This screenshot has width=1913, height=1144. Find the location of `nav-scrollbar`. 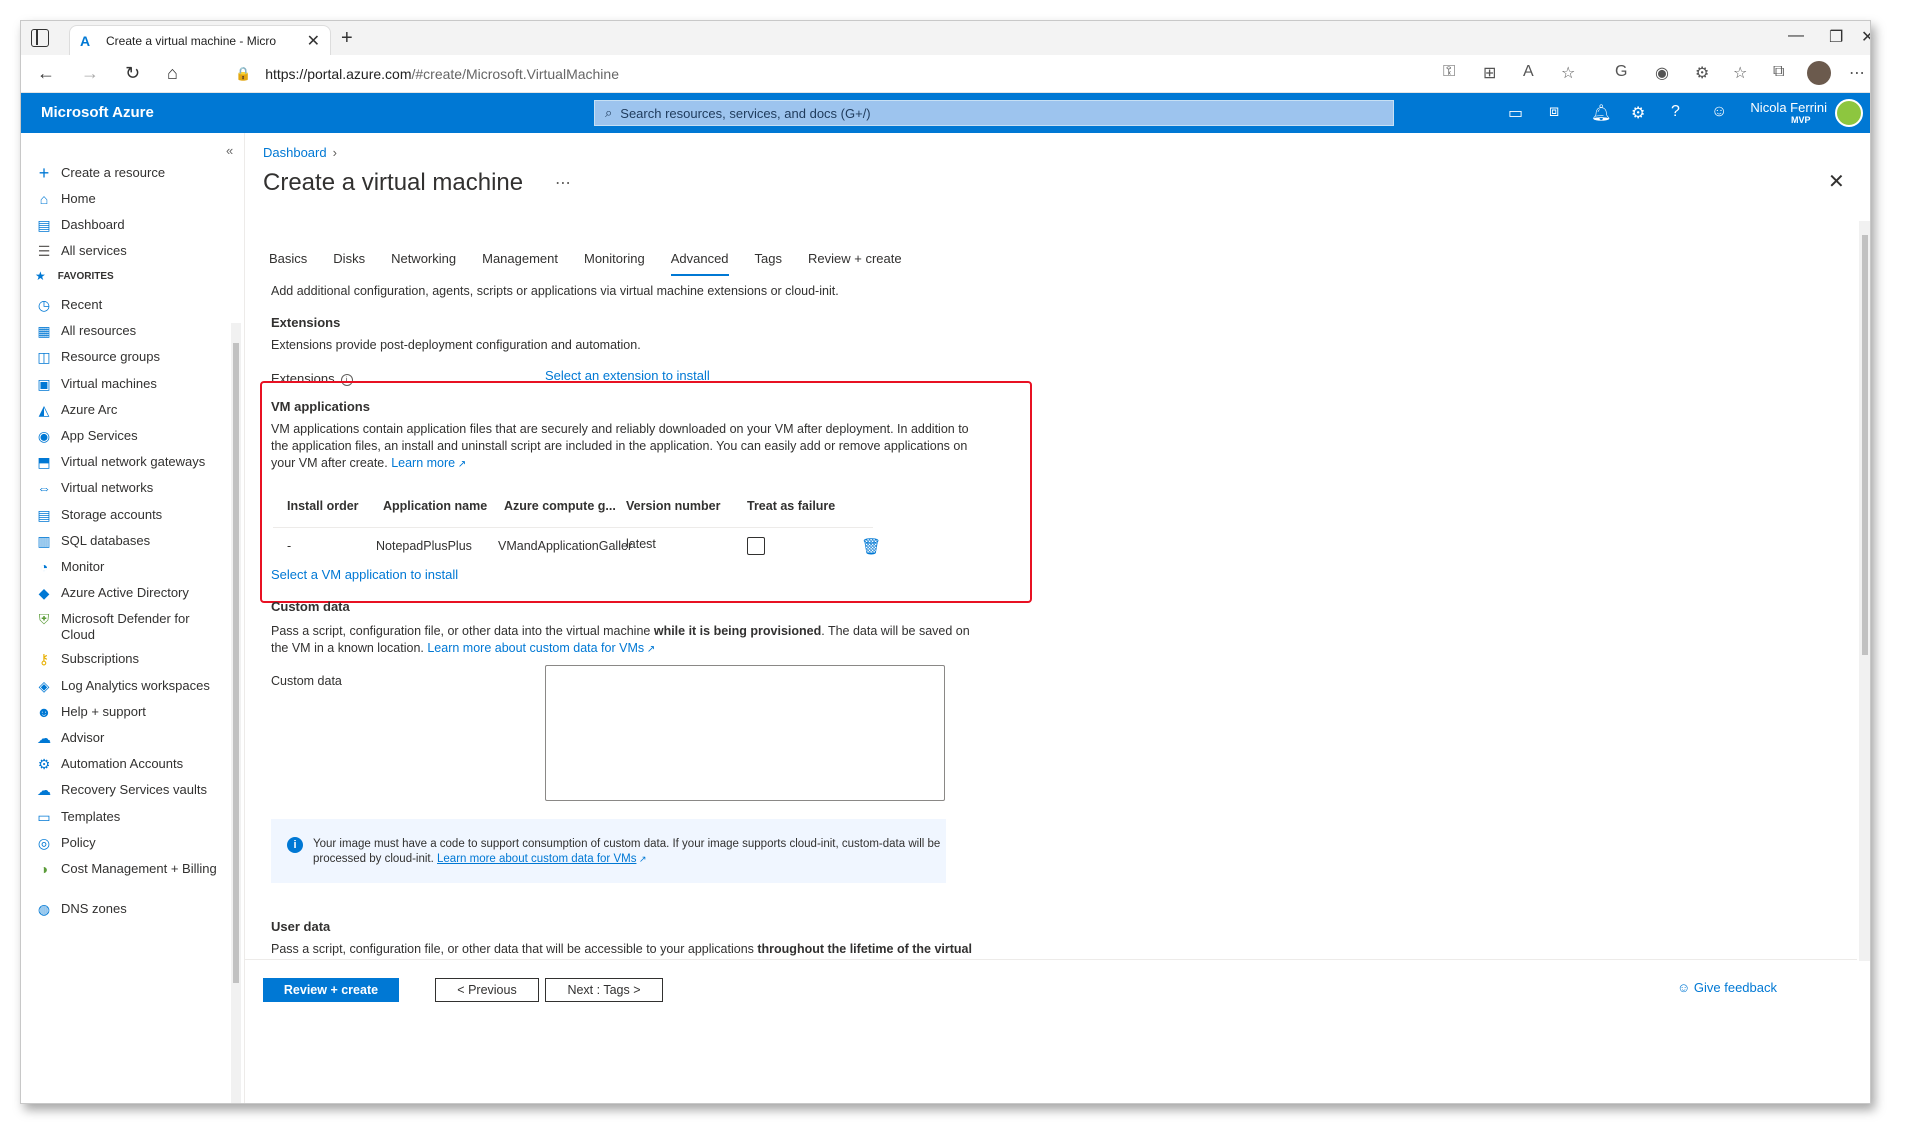

nav-scrollbar is located at coordinates (236, 713).